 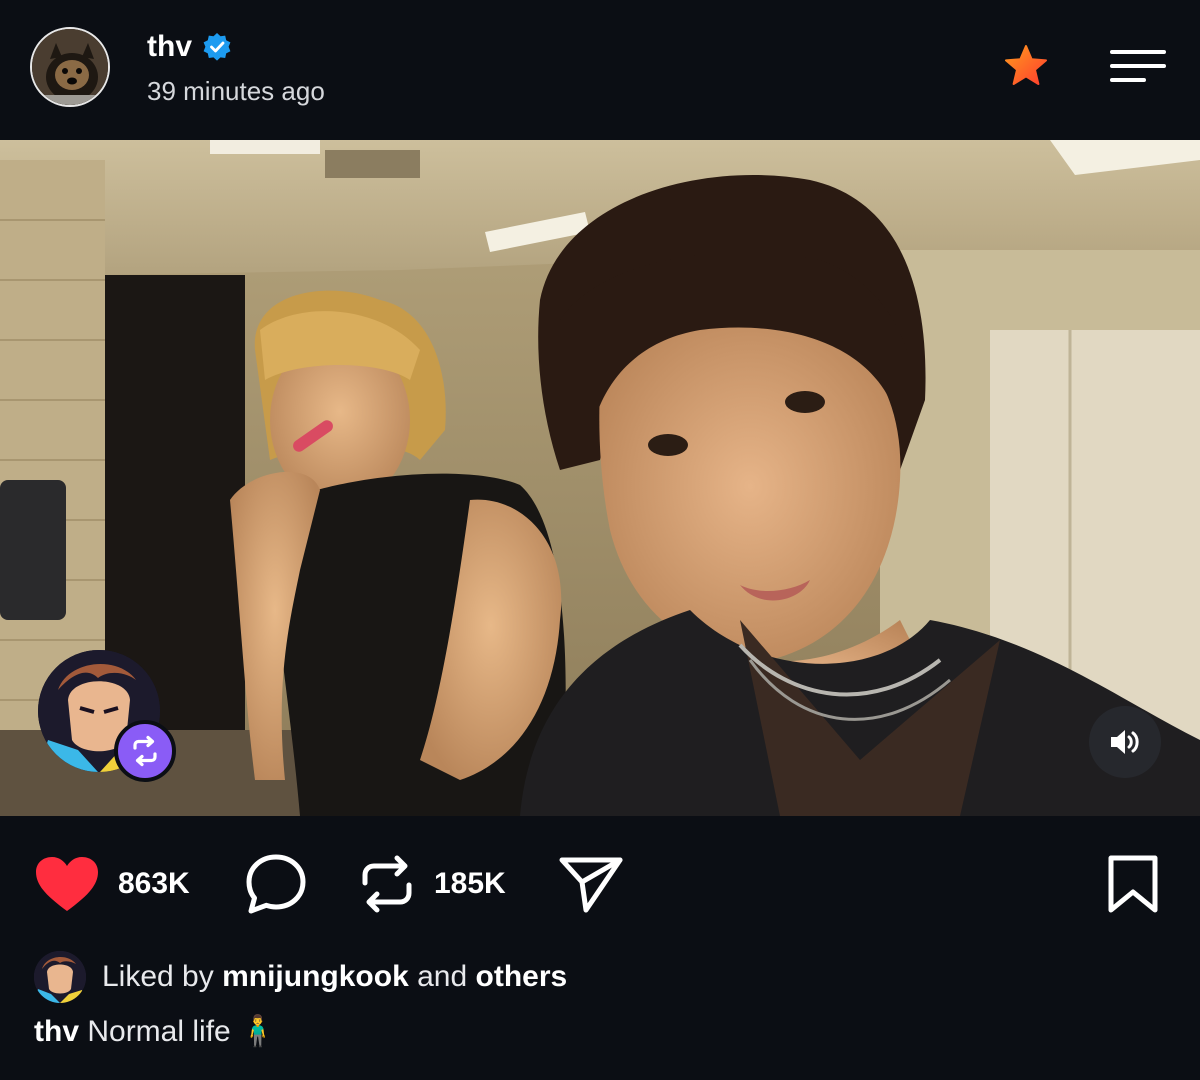 I want to click on heart-icon, so click(x=67, y=884).